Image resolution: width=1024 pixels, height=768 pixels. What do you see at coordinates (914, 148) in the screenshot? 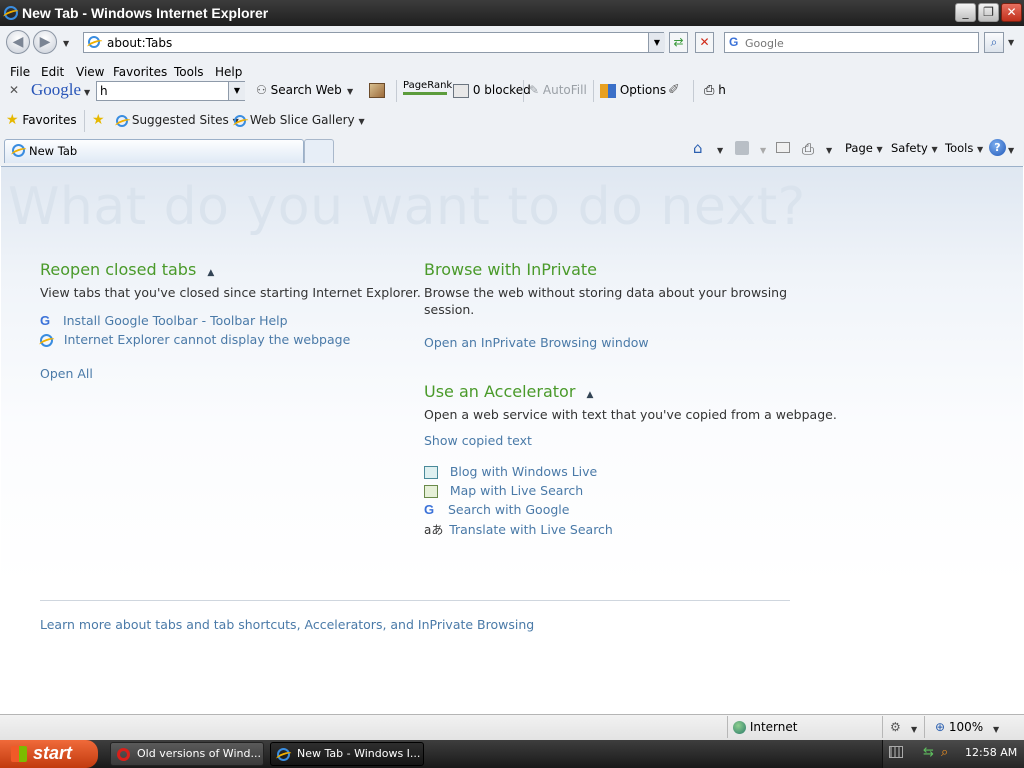
I see `safety-menu: Safety ▼` at bounding box center [914, 148].